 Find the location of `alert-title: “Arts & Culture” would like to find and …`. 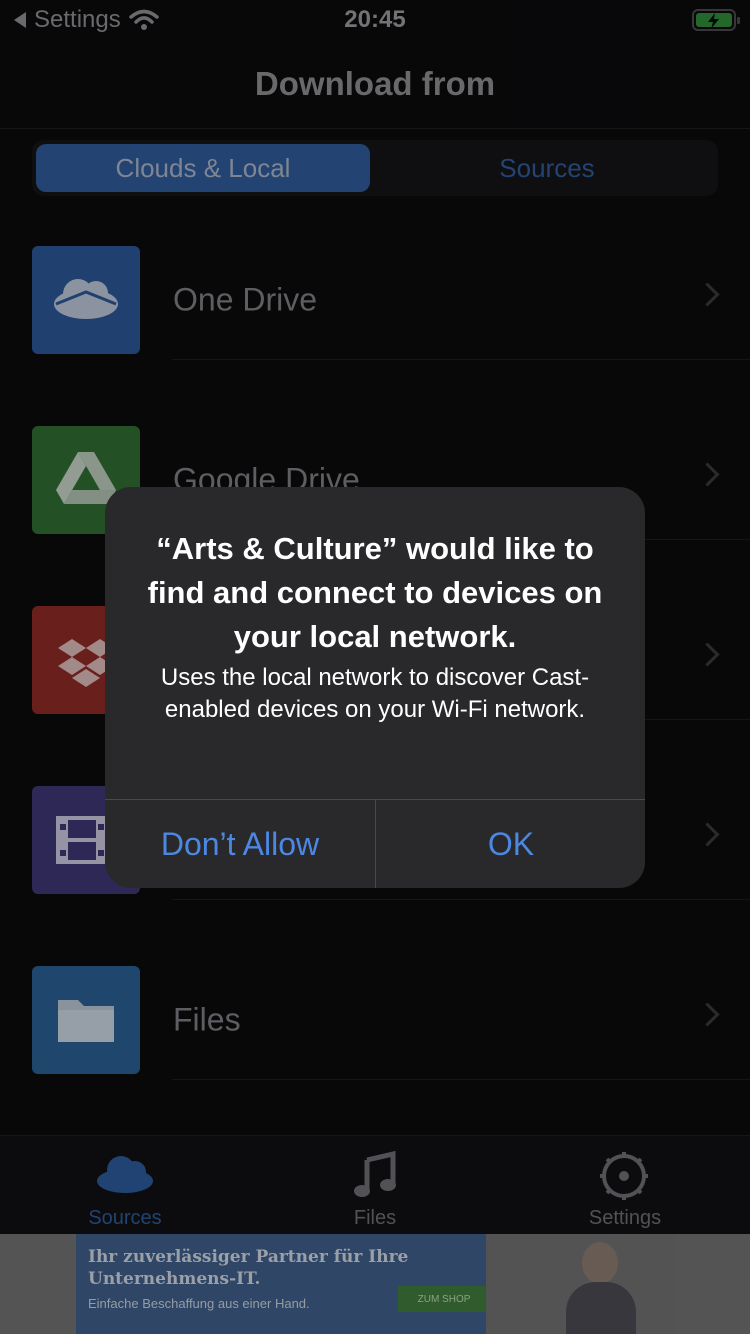

alert-title: “Arts & Culture” would like to find and … is located at coordinates (375, 592).